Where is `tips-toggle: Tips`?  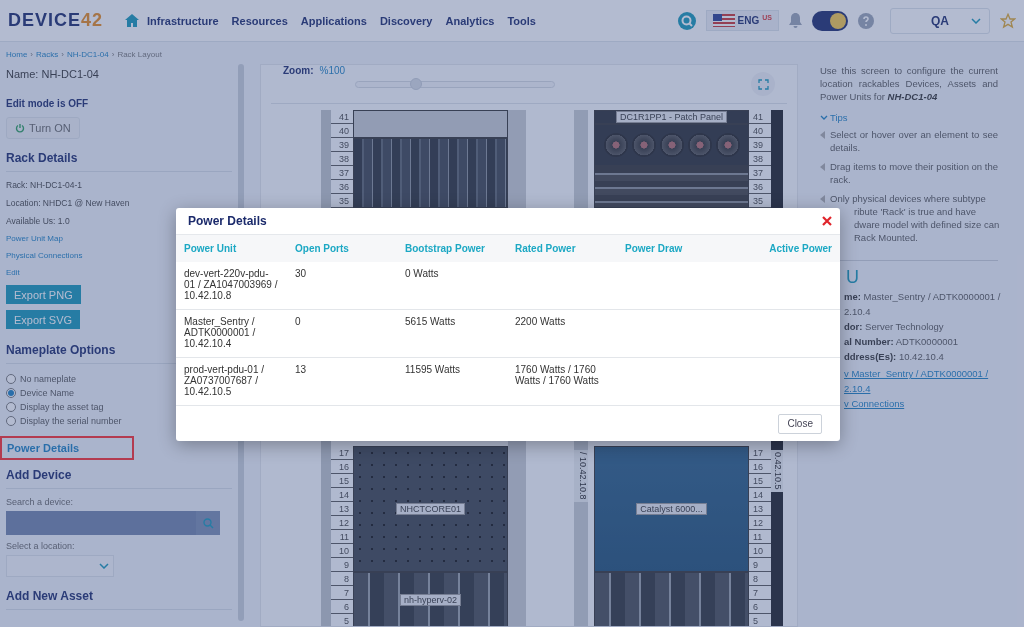 tips-toggle: Tips is located at coordinates (909, 117).